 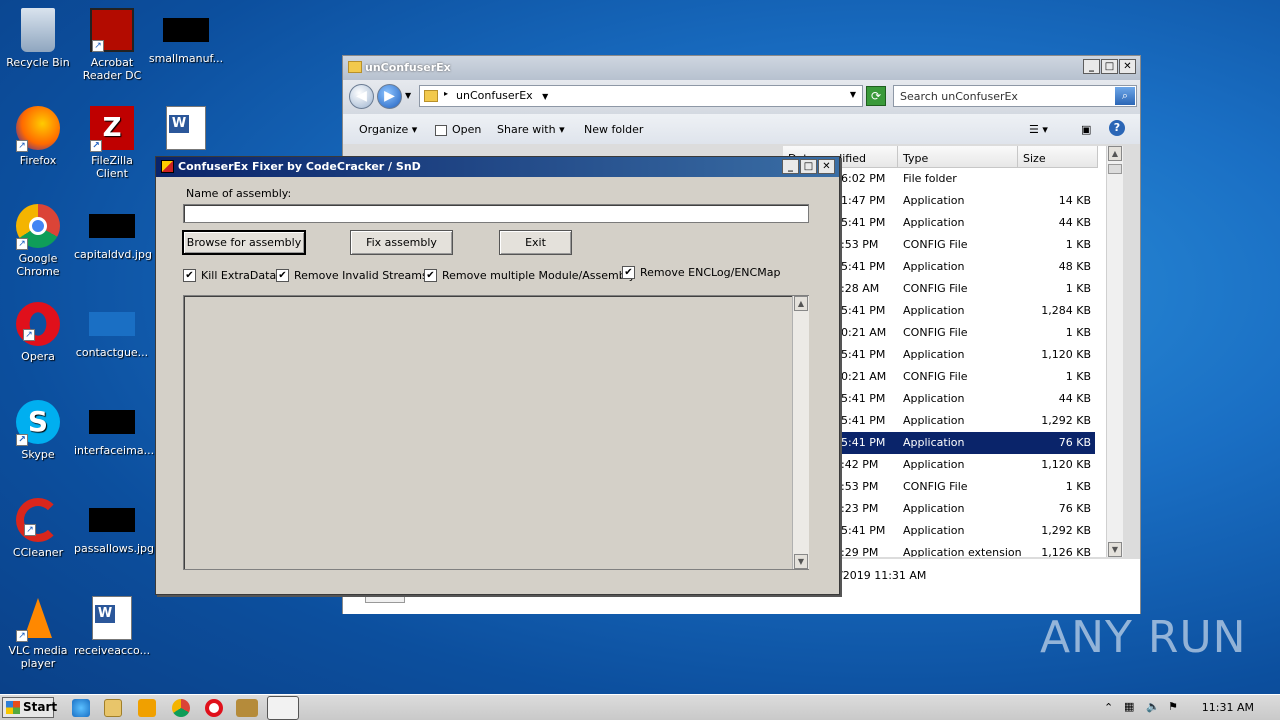 What do you see at coordinates (1058, 157) in the screenshot?
I see `column-header-size: Size` at bounding box center [1058, 157].